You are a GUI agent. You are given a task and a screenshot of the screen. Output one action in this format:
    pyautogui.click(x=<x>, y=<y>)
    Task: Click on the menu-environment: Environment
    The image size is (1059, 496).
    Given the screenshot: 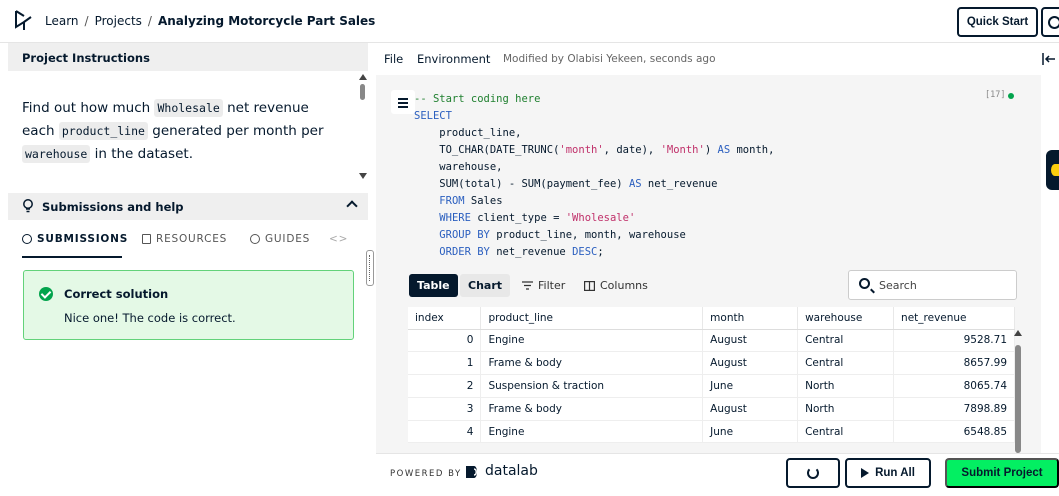 What is the action you would take?
    pyautogui.click(x=453, y=59)
    